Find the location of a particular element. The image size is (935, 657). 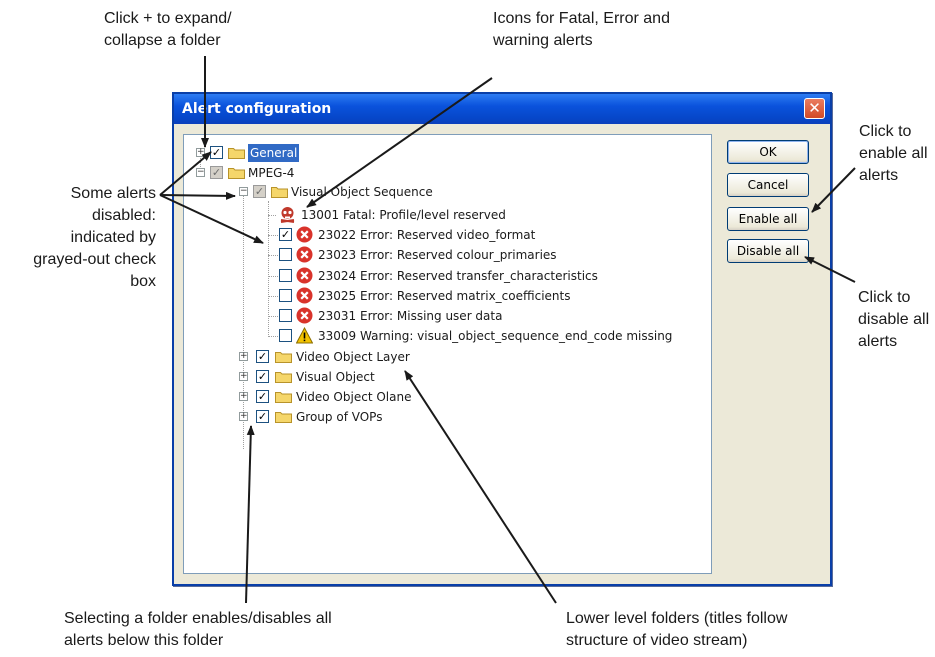

alert-label: 13001 Fatal: Profile/level reserved is located at coordinates (403, 215).